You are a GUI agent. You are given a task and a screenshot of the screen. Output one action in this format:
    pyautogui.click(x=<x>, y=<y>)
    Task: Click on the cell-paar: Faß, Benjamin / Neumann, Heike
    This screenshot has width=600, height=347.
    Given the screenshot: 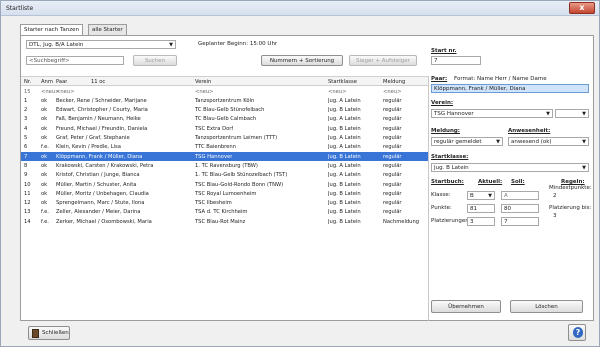 What is the action you would take?
    pyautogui.click(x=98, y=119)
    